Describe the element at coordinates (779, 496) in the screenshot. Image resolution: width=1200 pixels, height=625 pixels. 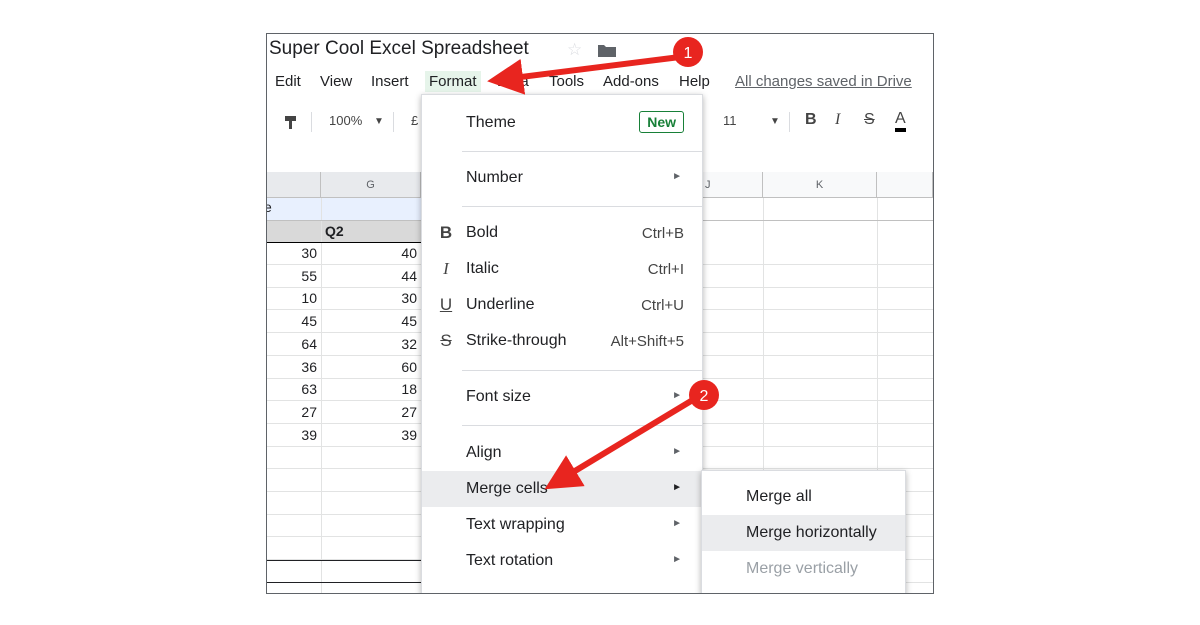
I see `merge-all-label: Merge all` at that location.